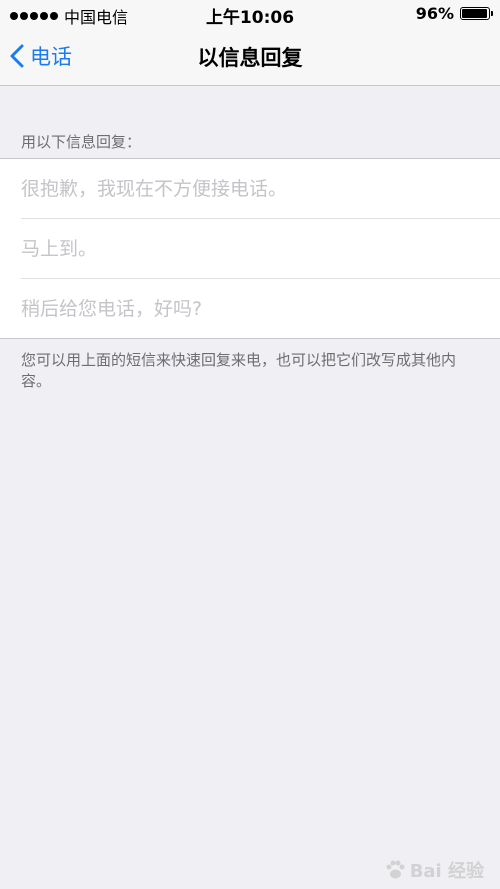 The height and width of the screenshot is (889, 500). I want to click on watermark-text: Bai 经验, so click(446, 871).